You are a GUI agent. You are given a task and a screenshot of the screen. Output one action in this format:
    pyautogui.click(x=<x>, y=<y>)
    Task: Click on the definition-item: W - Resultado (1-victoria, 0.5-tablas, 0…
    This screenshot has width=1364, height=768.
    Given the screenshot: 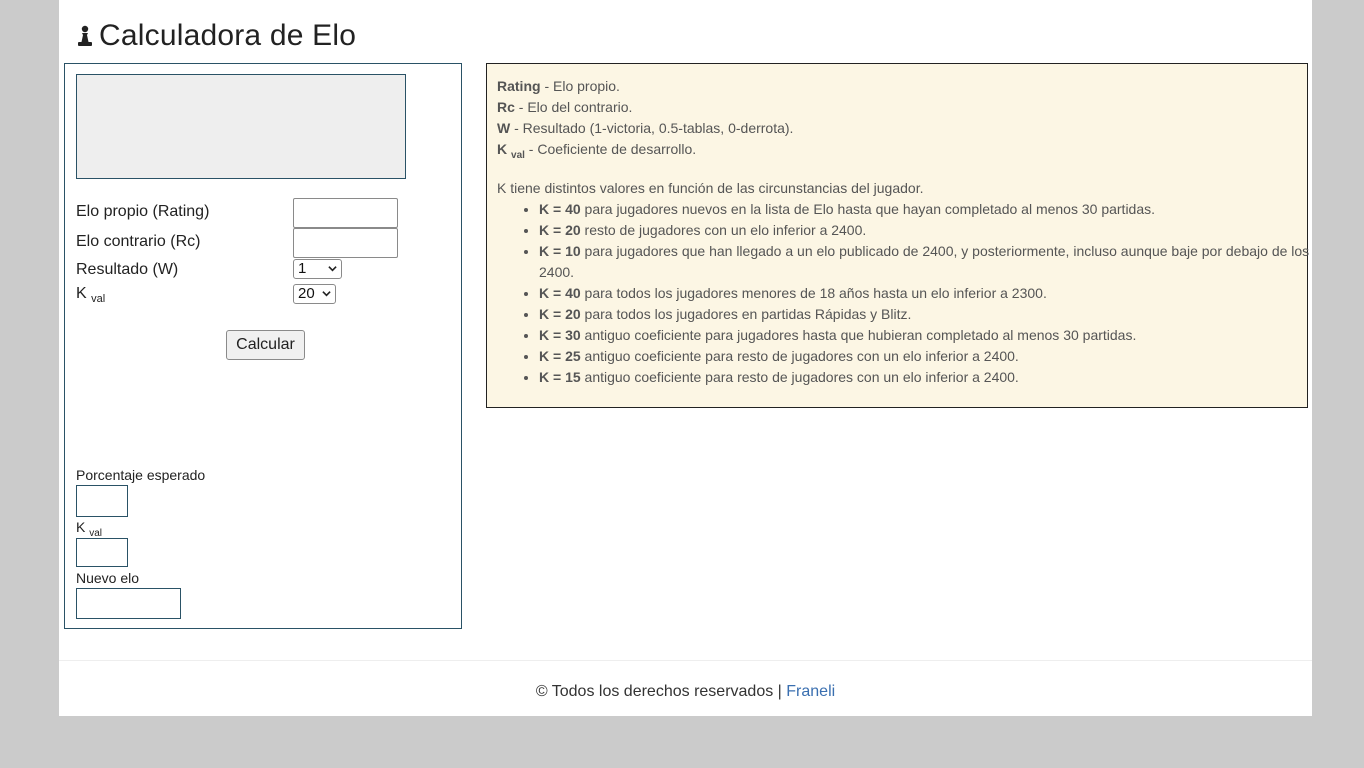 What is the action you would take?
    pyautogui.click(x=645, y=128)
    